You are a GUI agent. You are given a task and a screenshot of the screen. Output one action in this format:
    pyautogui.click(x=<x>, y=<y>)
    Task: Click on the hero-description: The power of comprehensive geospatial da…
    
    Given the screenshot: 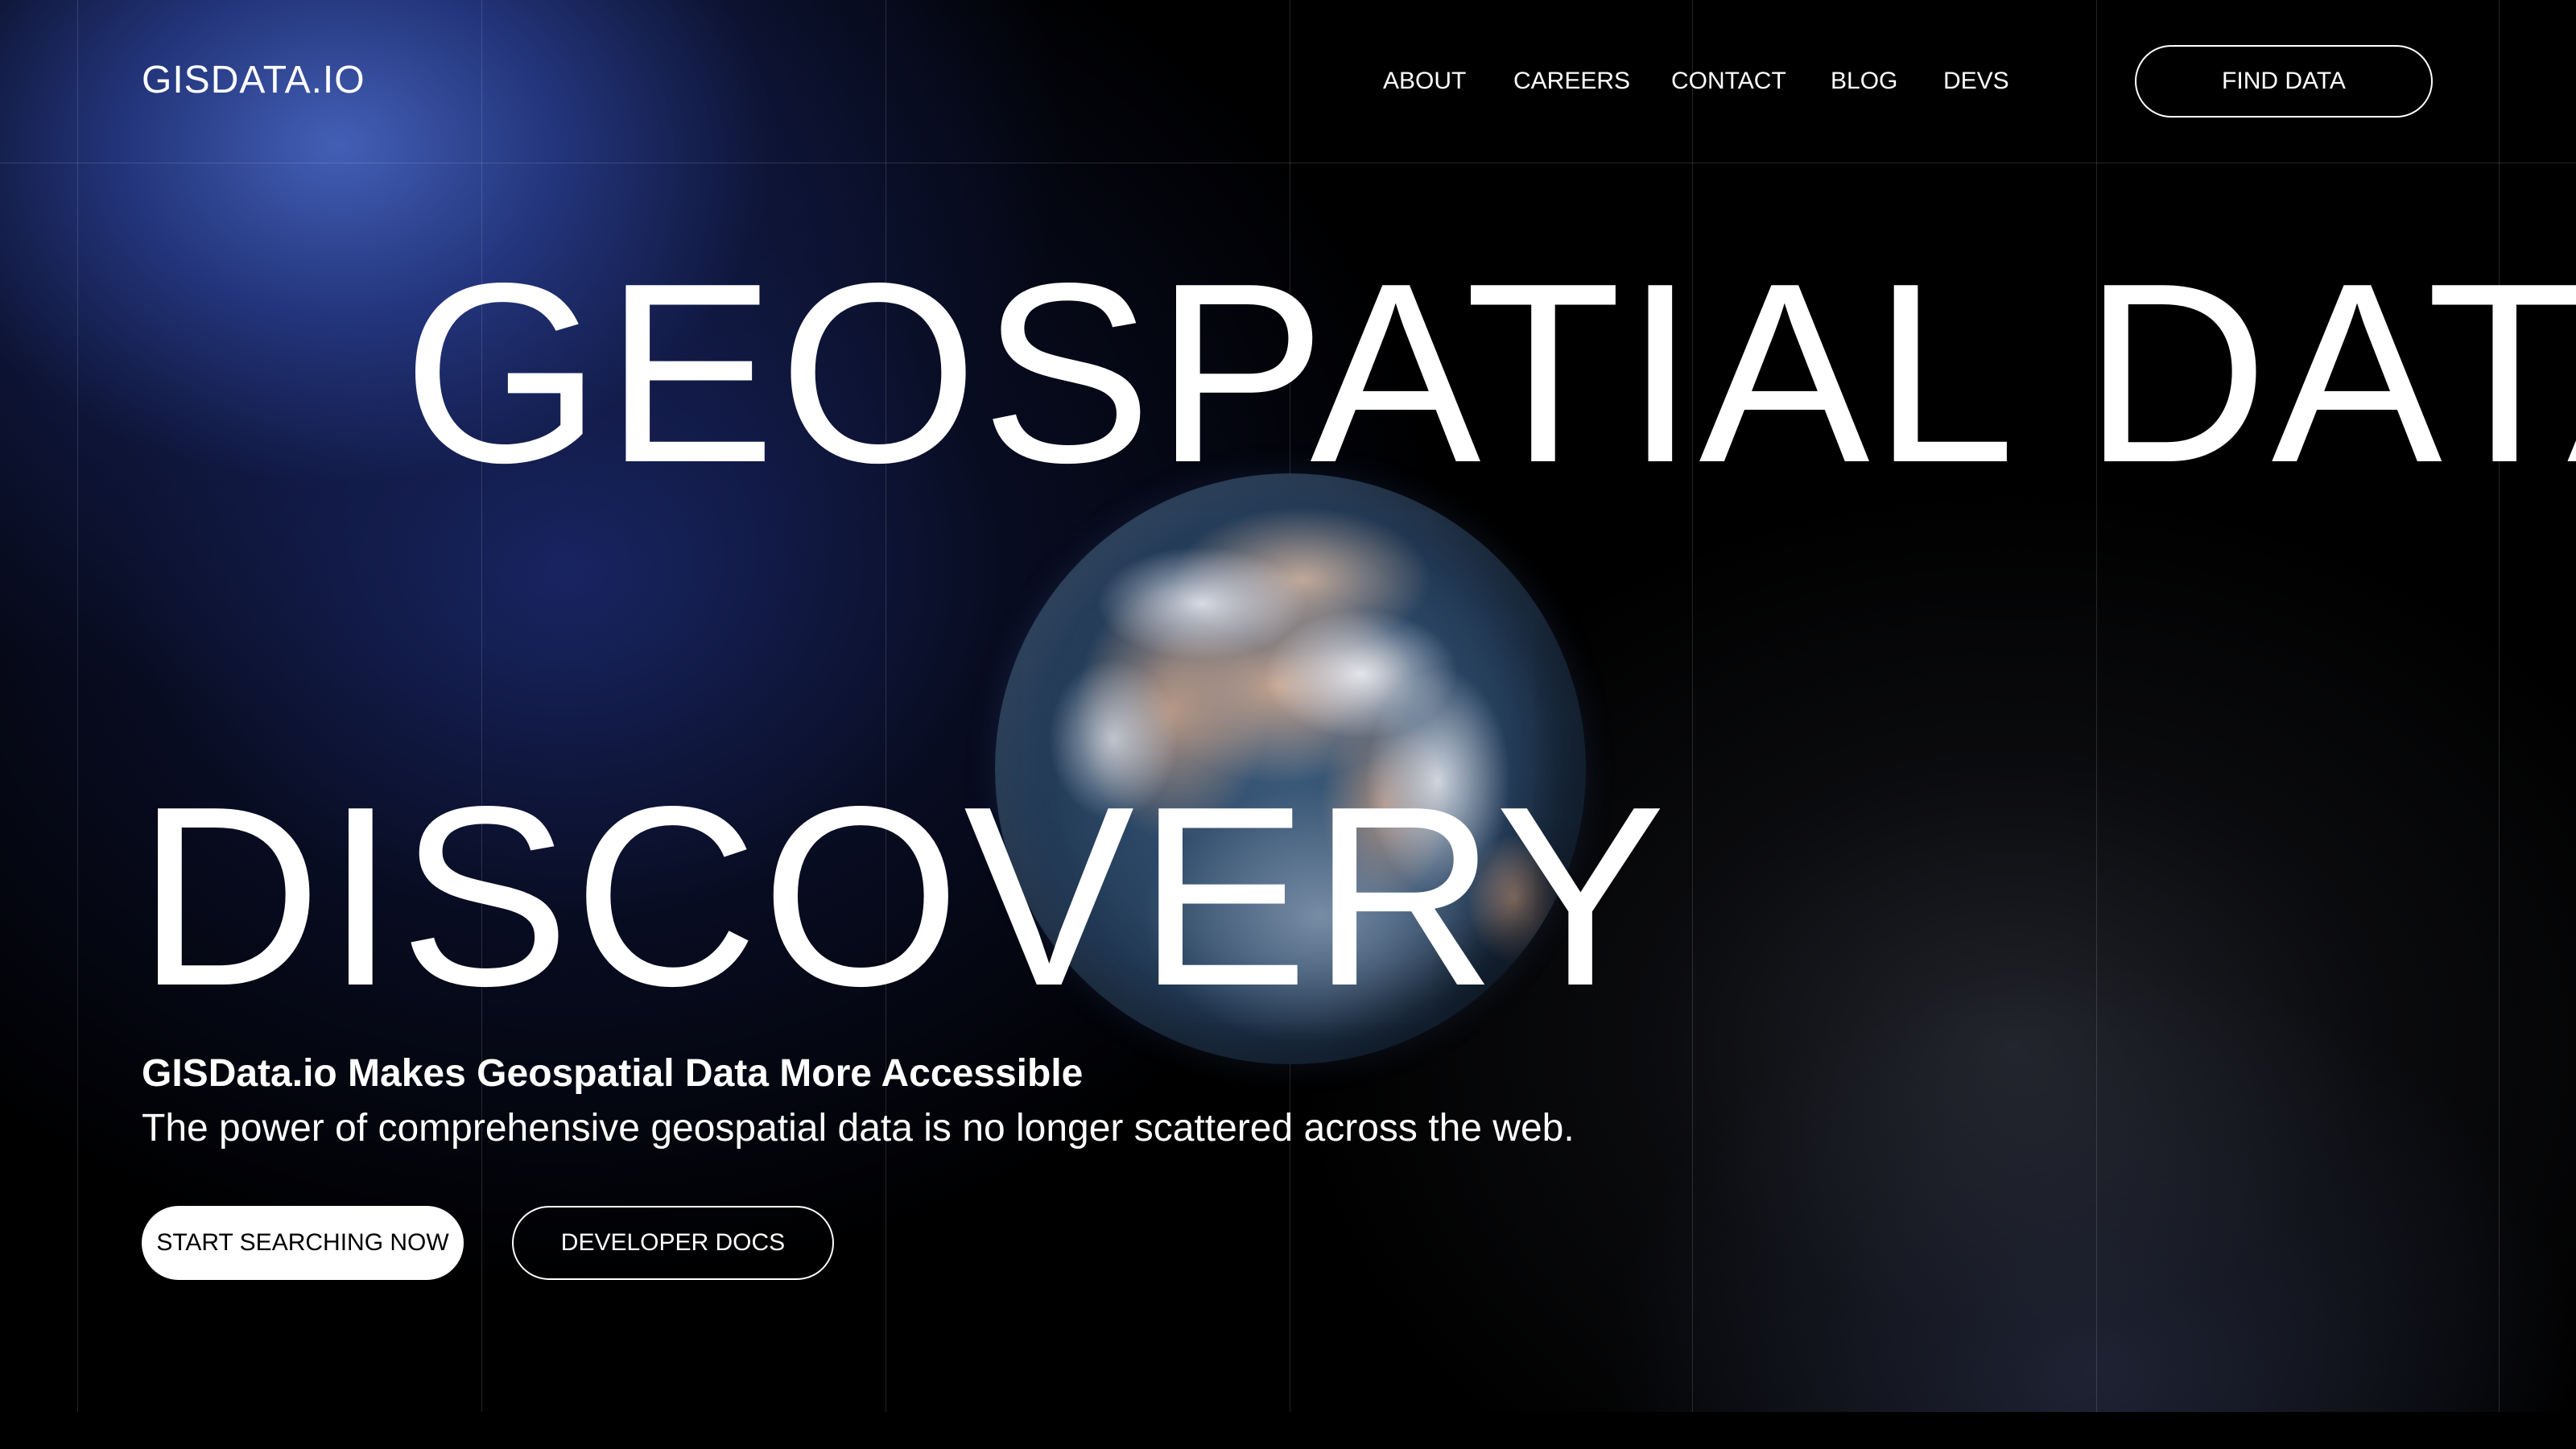 What is the action you would take?
    pyautogui.click(x=858, y=1128)
    